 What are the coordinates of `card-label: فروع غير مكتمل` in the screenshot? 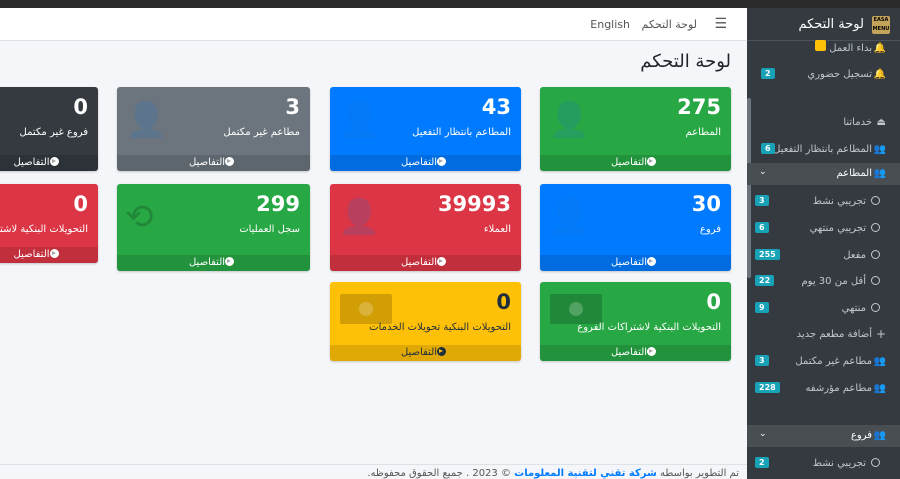 It's located at (53, 132).